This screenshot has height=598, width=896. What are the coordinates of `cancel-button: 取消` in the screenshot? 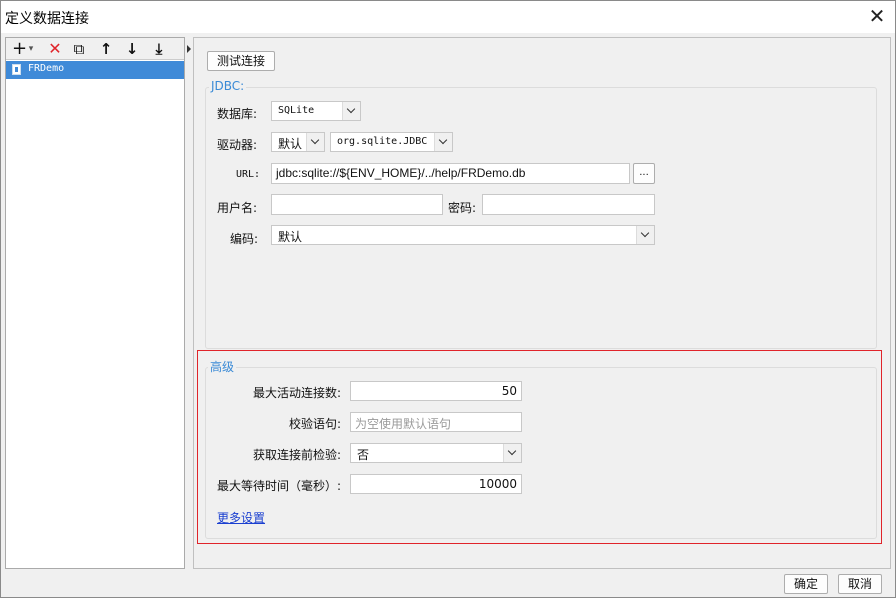 It's located at (860, 584).